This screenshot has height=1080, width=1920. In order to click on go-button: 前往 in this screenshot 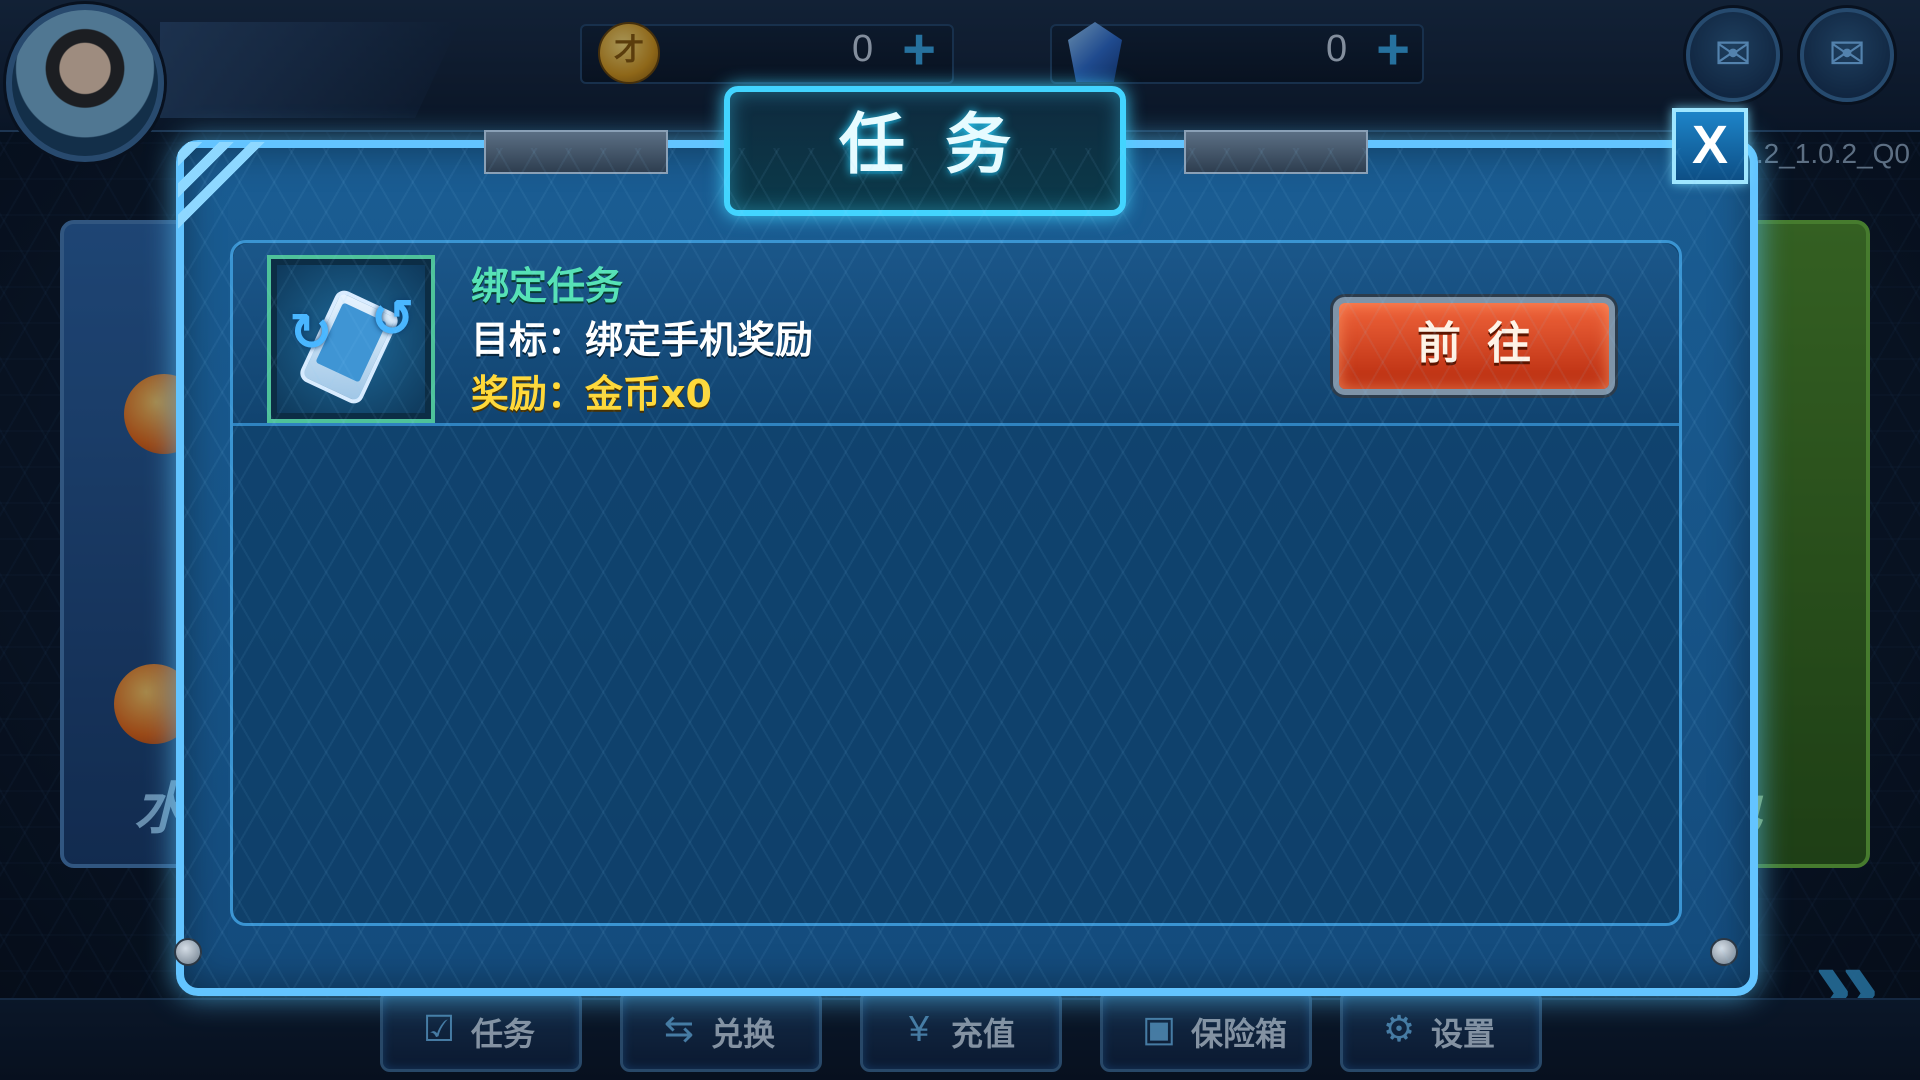, I will do `click(1474, 346)`.